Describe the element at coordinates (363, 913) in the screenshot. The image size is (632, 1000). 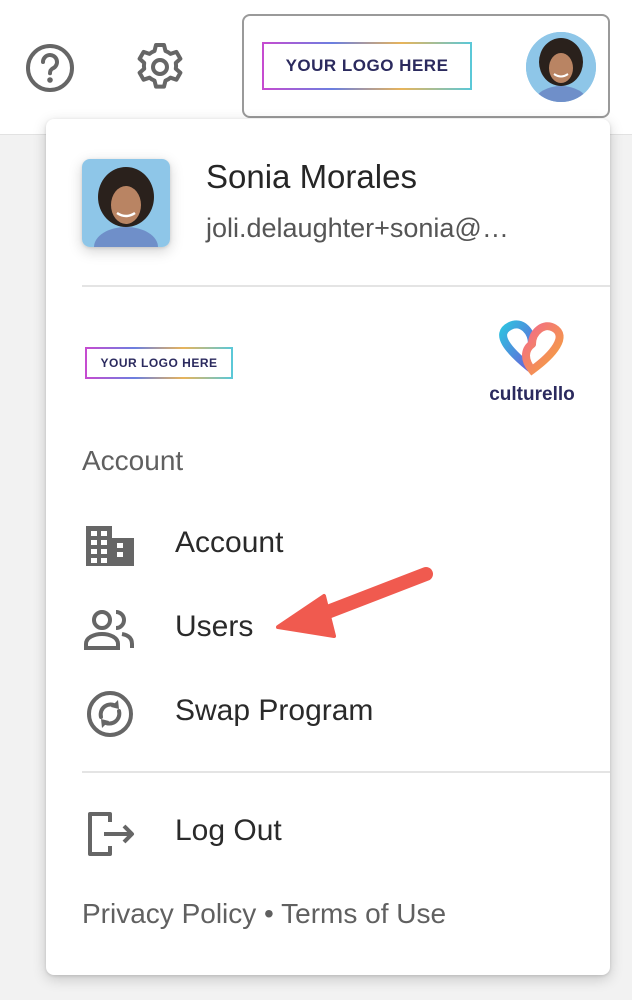
I see `terms-of-use-link: Terms of Use` at that location.